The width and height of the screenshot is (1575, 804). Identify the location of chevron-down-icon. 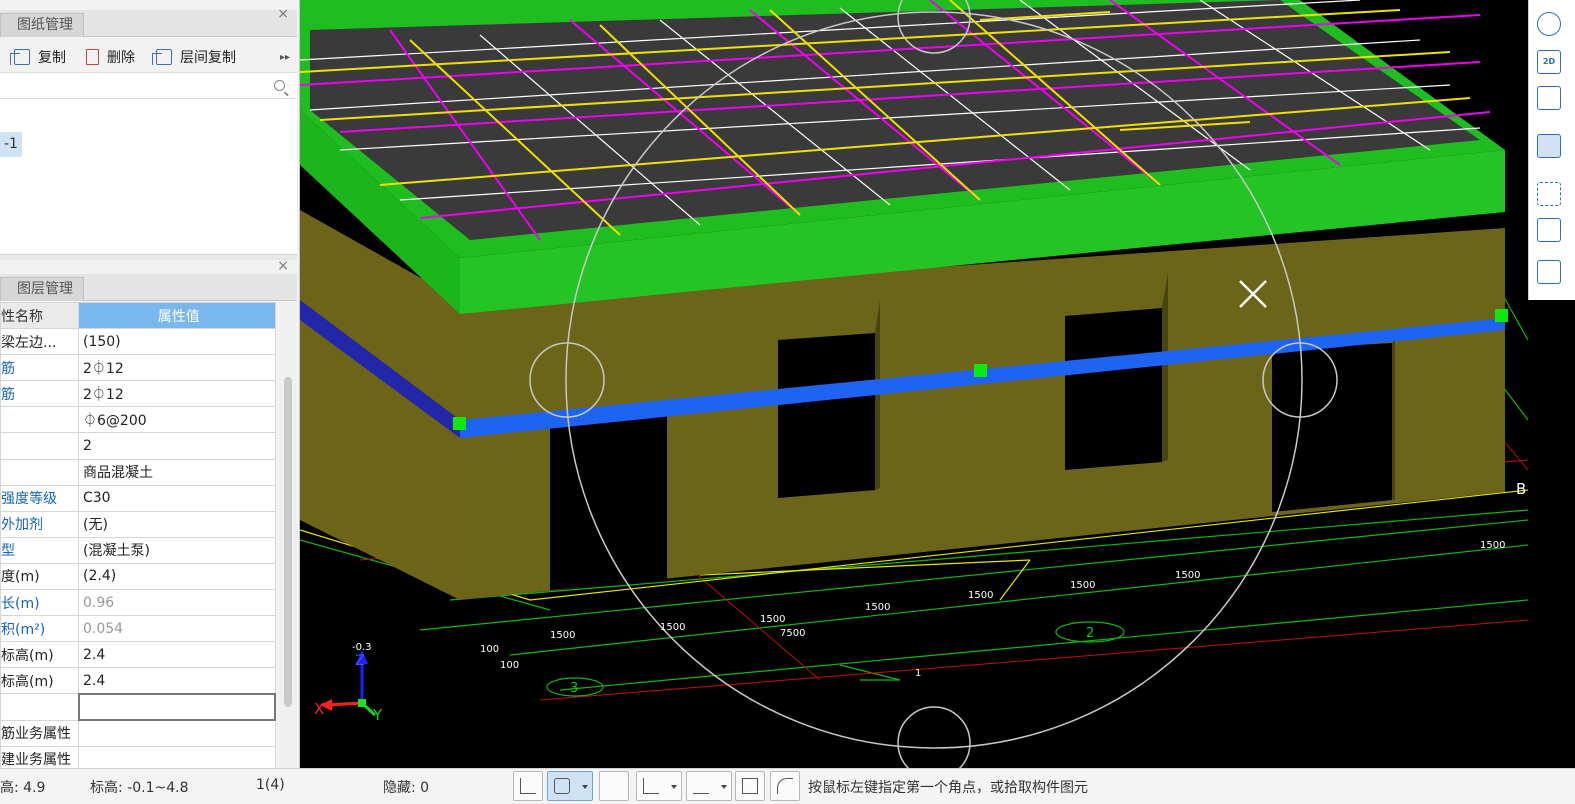
(585, 787).